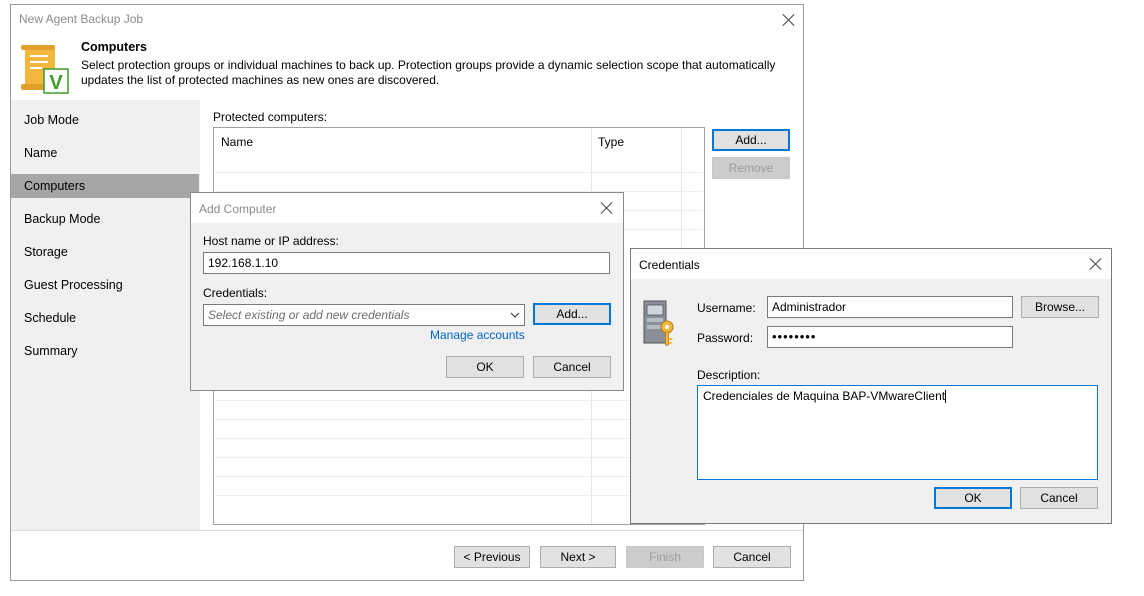  Describe the element at coordinates (751, 168) in the screenshot. I see `remove-button: Remove` at that location.